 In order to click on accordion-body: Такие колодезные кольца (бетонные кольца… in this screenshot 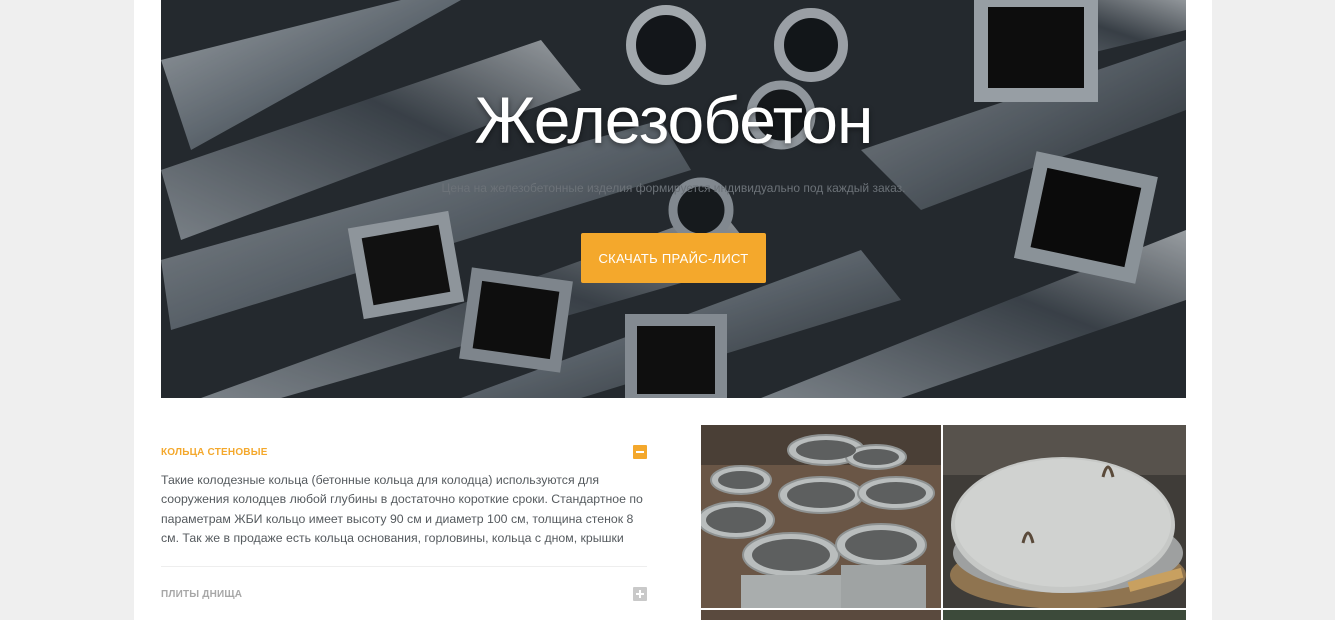, I will do `click(404, 519)`.